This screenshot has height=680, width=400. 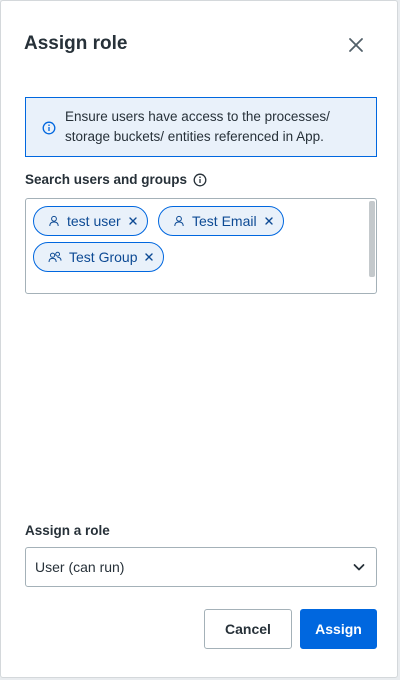 What do you see at coordinates (338, 629) in the screenshot?
I see `assign-button: Assign` at bounding box center [338, 629].